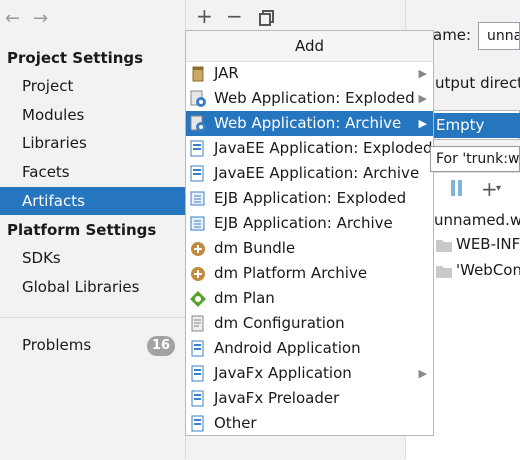 This screenshot has width=520, height=460. I want to click on popup-item: Web Application: Exploded ▶, so click(309, 98).